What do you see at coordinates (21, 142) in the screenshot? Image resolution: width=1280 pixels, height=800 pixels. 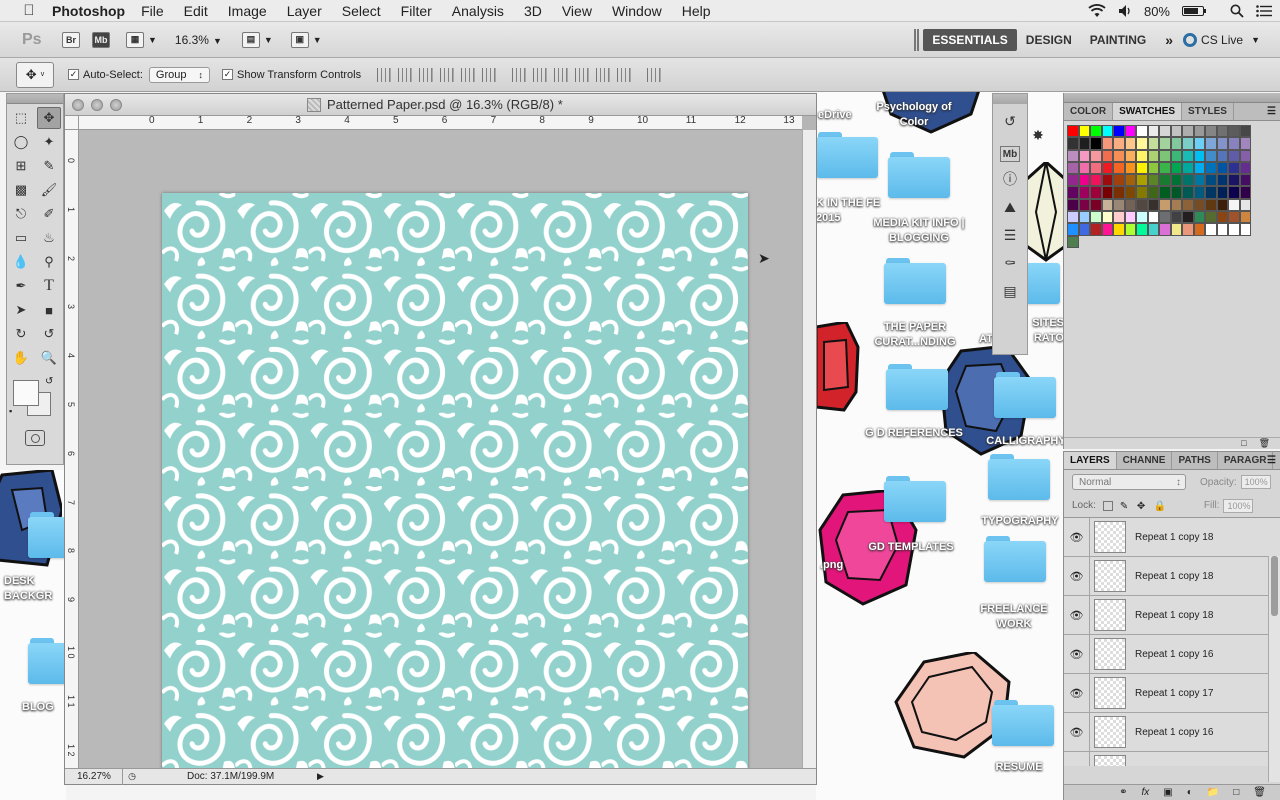 I see `lasso-tool-icon: ◯` at bounding box center [21, 142].